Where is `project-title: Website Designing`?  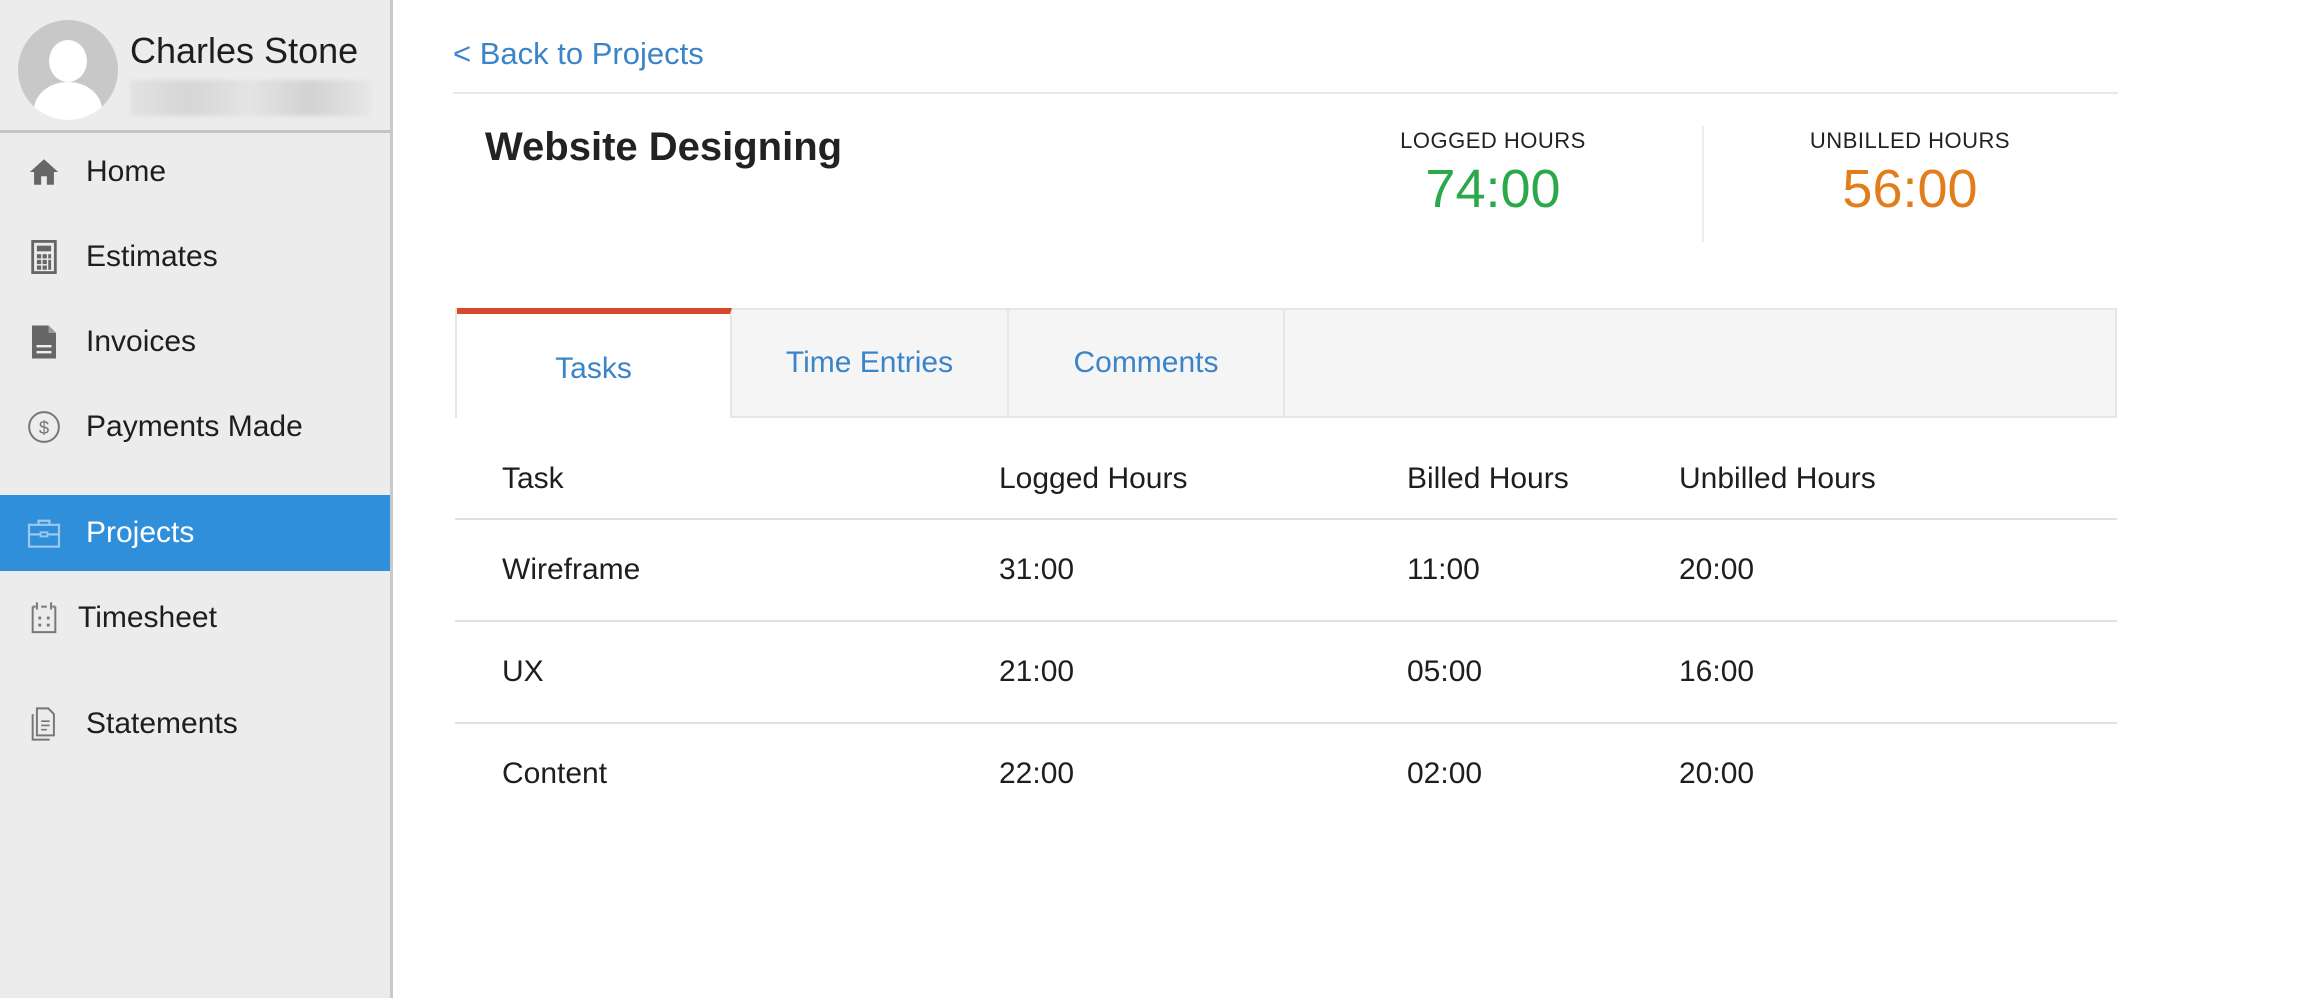
project-title: Website Designing is located at coordinates (664, 147).